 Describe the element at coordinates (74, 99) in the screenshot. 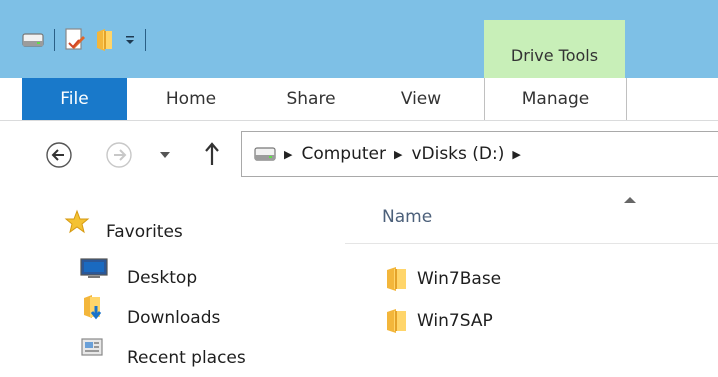

I see `tab-file: File` at that location.